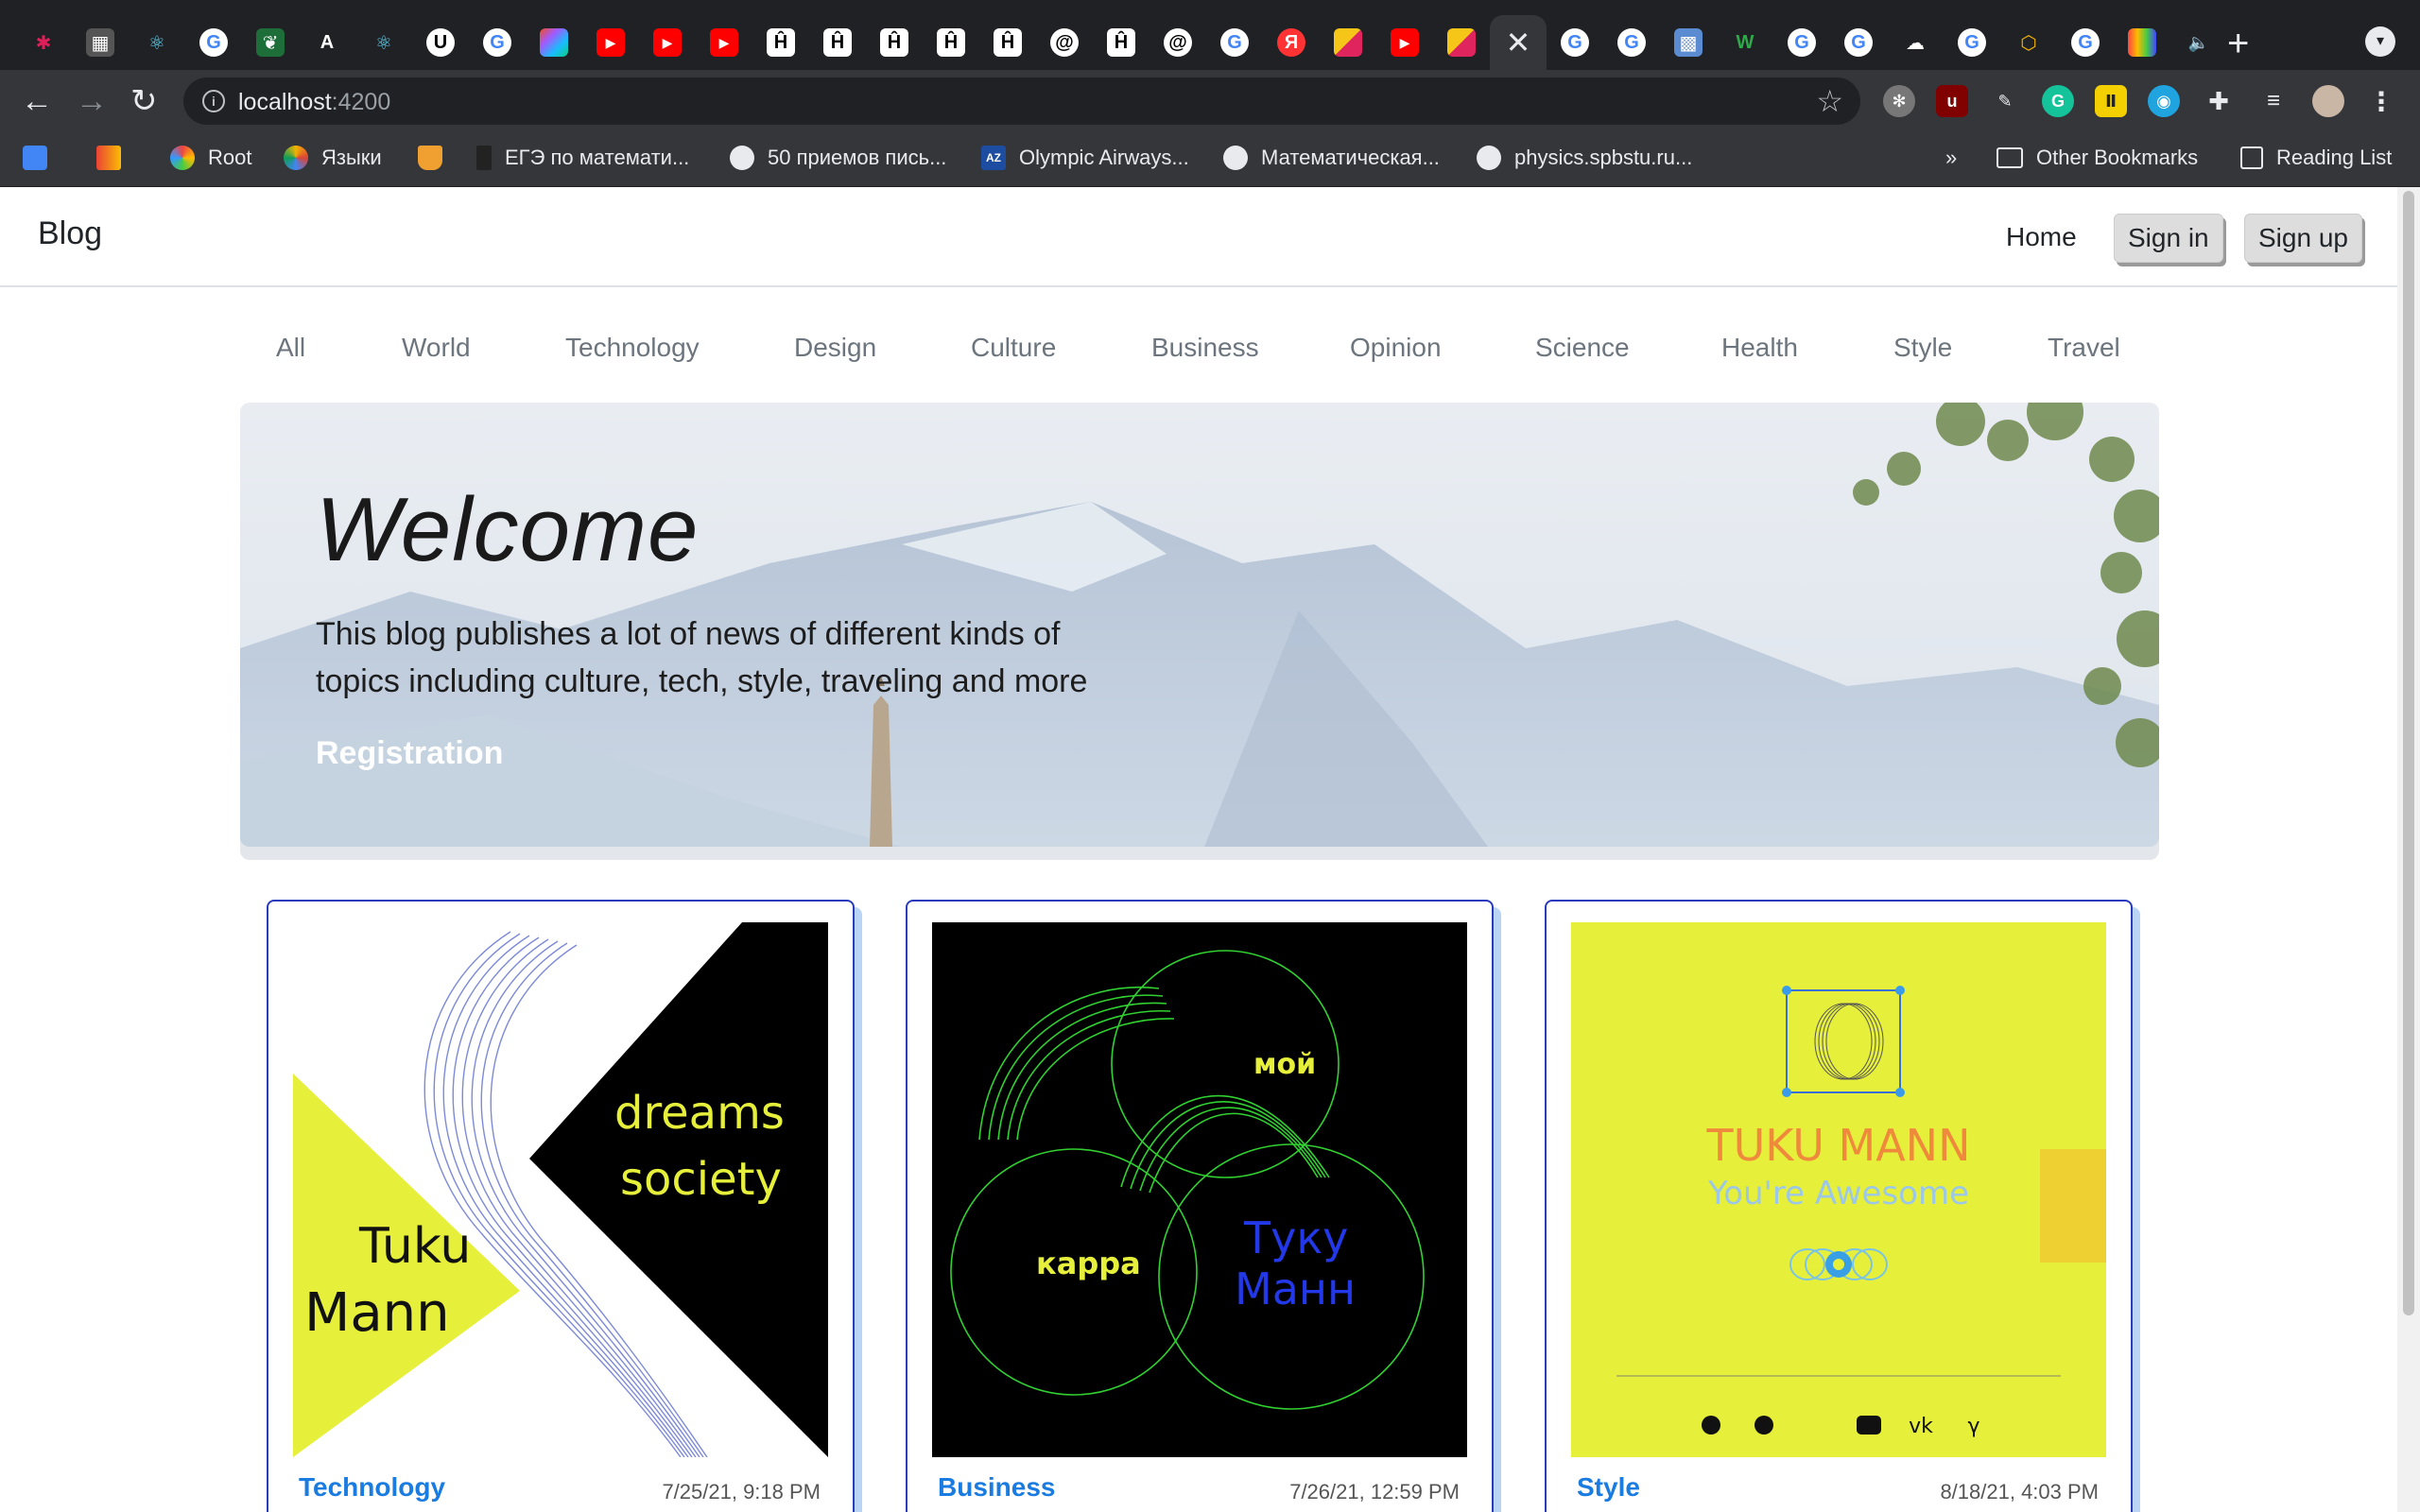 Image resolution: width=2420 pixels, height=1512 pixels. I want to click on tab: U, so click(440, 42).